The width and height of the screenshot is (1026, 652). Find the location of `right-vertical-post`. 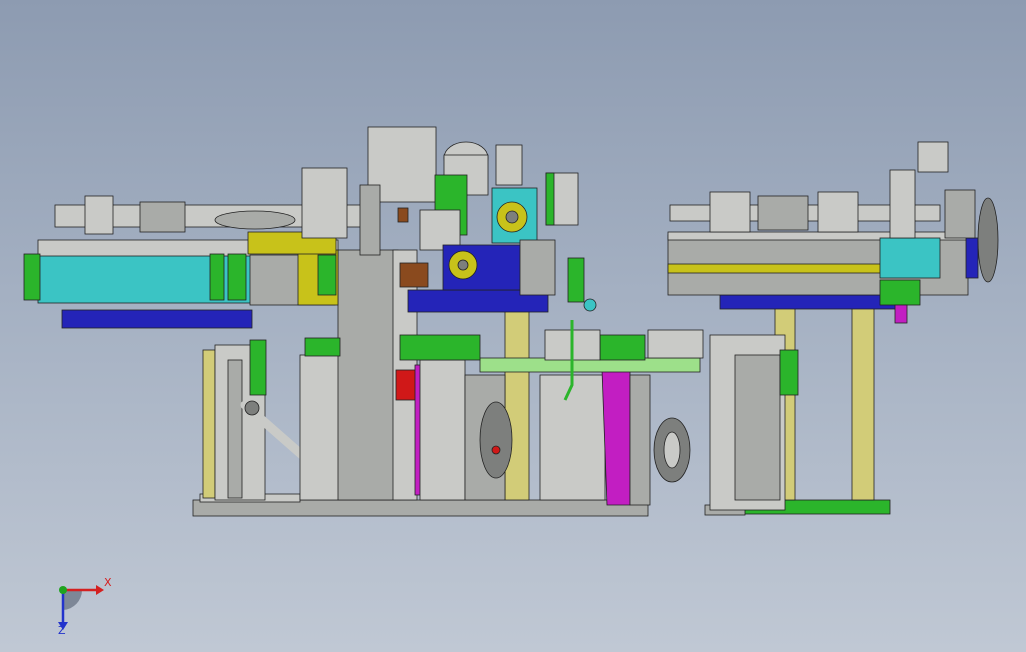

right-vertical-post is located at coordinates (902, 204).